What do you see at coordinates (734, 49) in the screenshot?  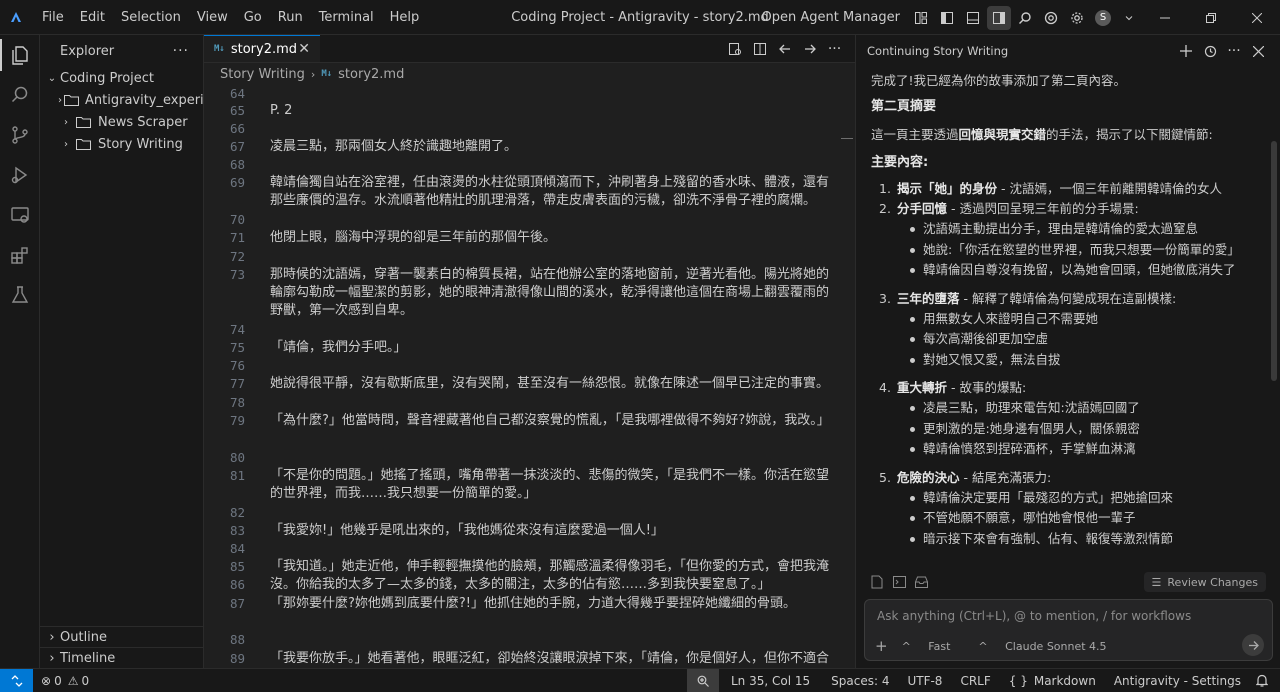 I see `open-preview-icon` at bounding box center [734, 49].